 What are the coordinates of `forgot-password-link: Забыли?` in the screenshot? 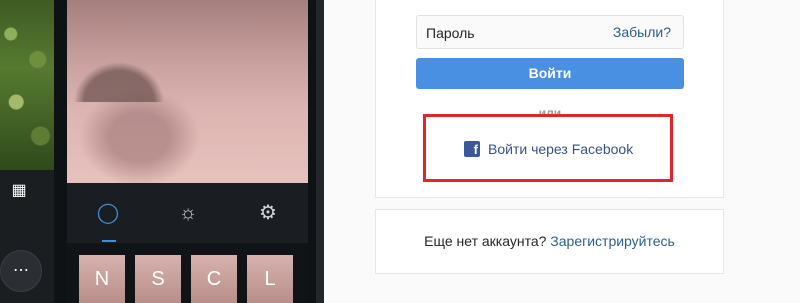 It's located at (642, 32).